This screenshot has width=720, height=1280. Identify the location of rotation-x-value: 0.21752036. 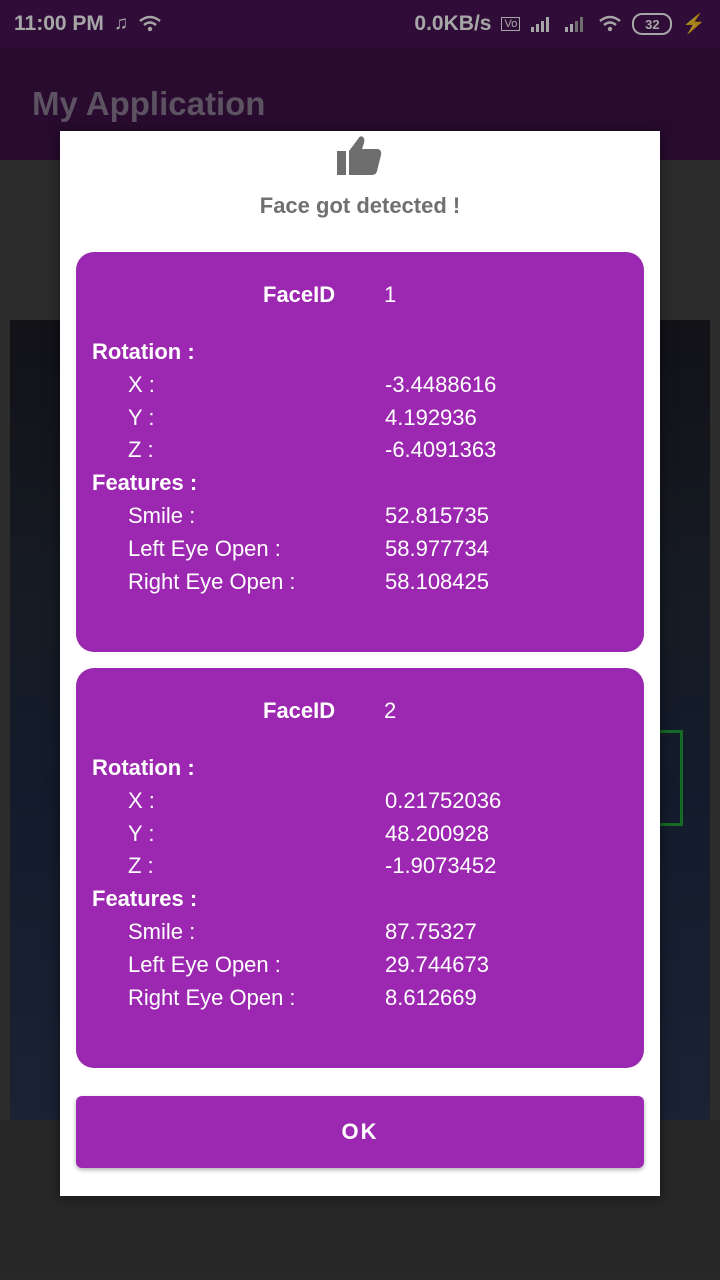
(443, 800).